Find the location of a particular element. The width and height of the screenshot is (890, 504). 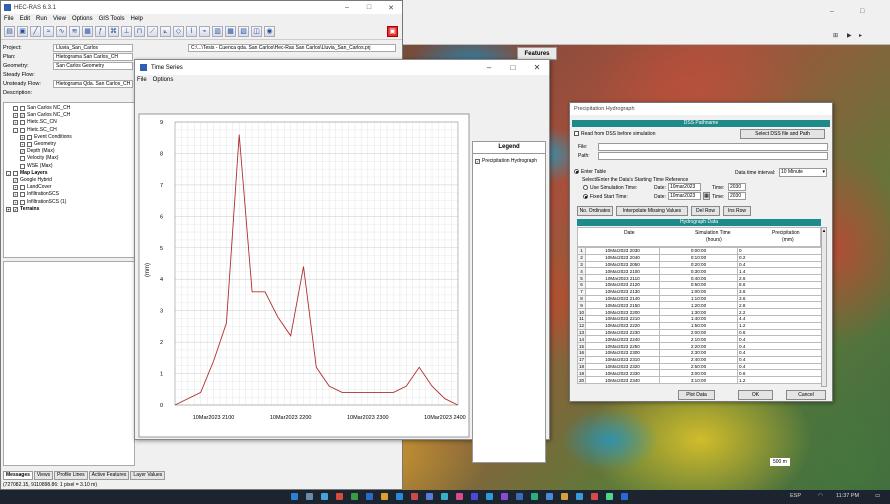

fixed-time-input: 2030 is located at coordinates (737, 196).